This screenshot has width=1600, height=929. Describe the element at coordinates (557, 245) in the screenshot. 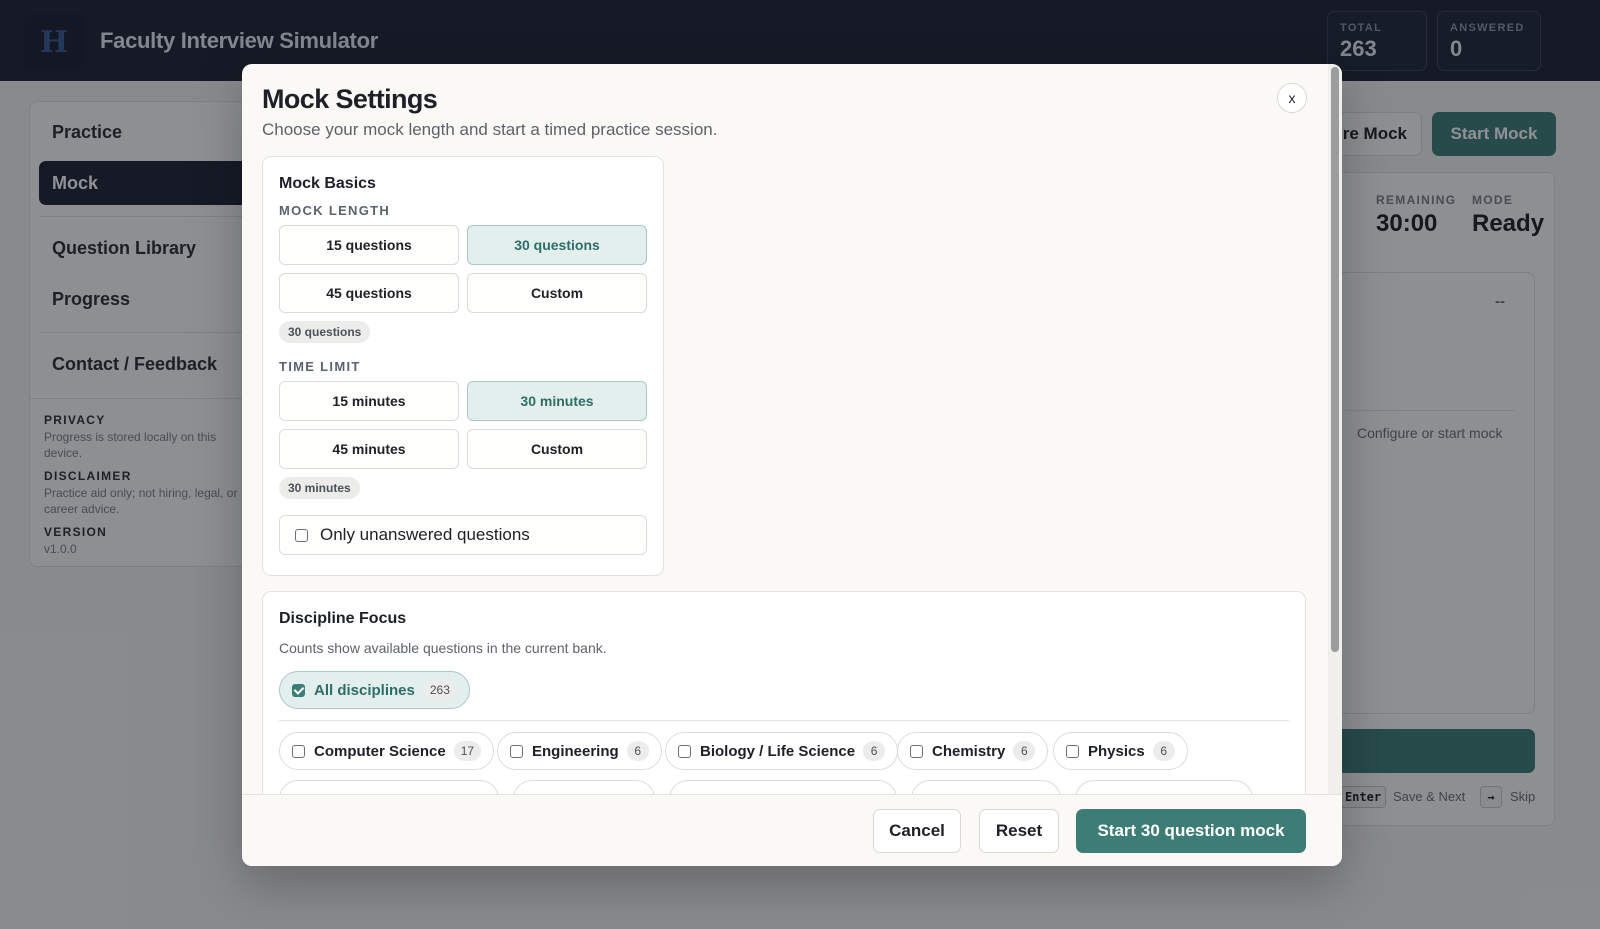

I see `length-option-30: 30 questions` at that location.